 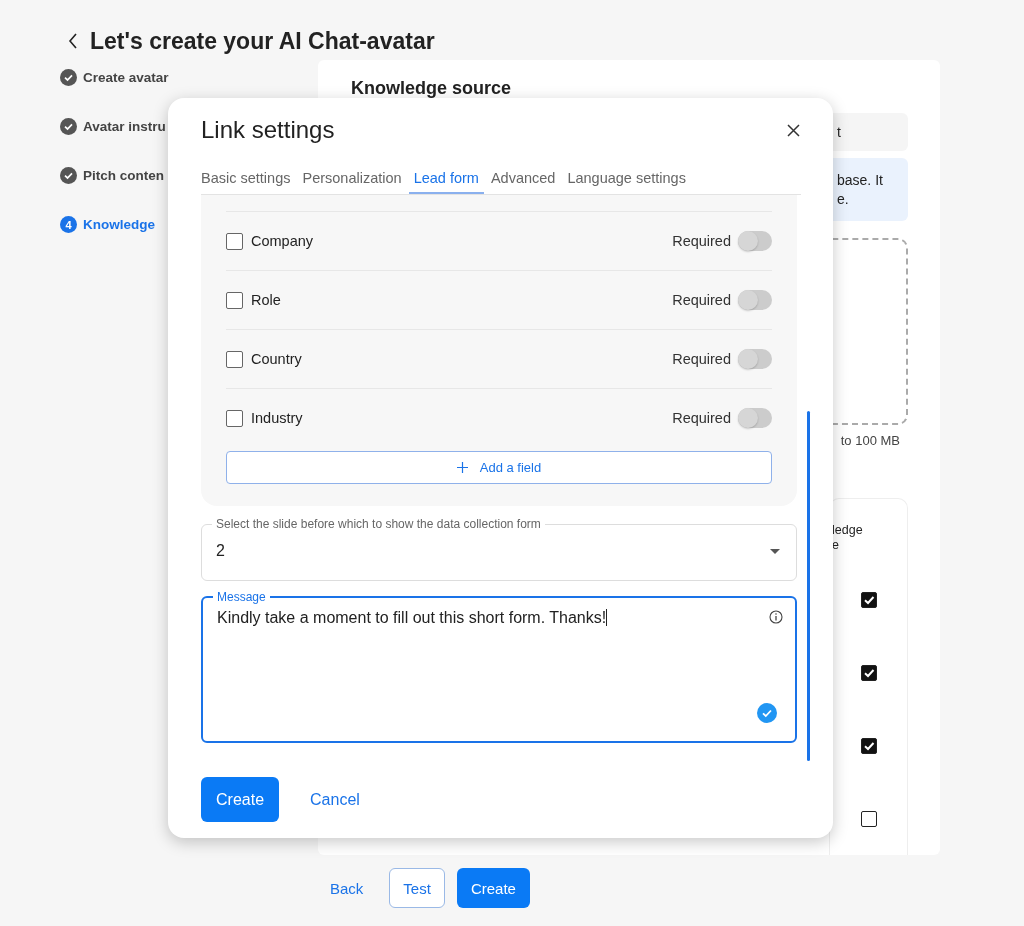 I want to click on tab-label: t, so click(x=839, y=132).